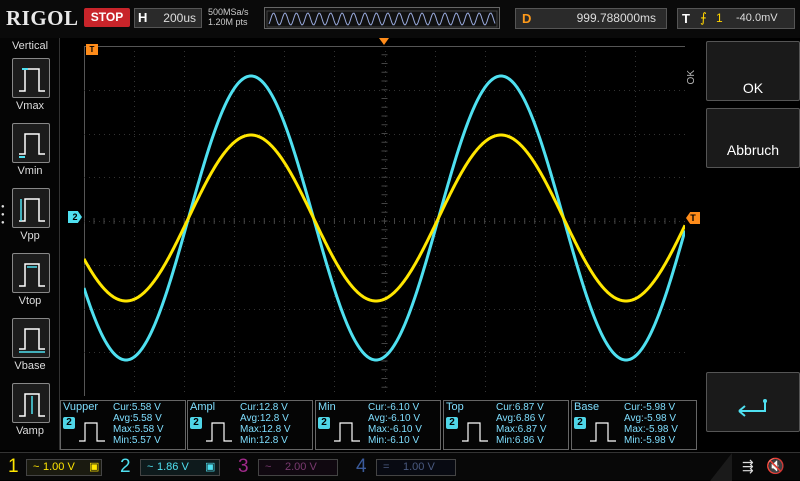 Image resolution: width=800 pixels, height=481 pixels. What do you see at coordinates (81, 407) in the screenshot?
I see `measurement-name: Vupper` at bounding box center [81, 407].